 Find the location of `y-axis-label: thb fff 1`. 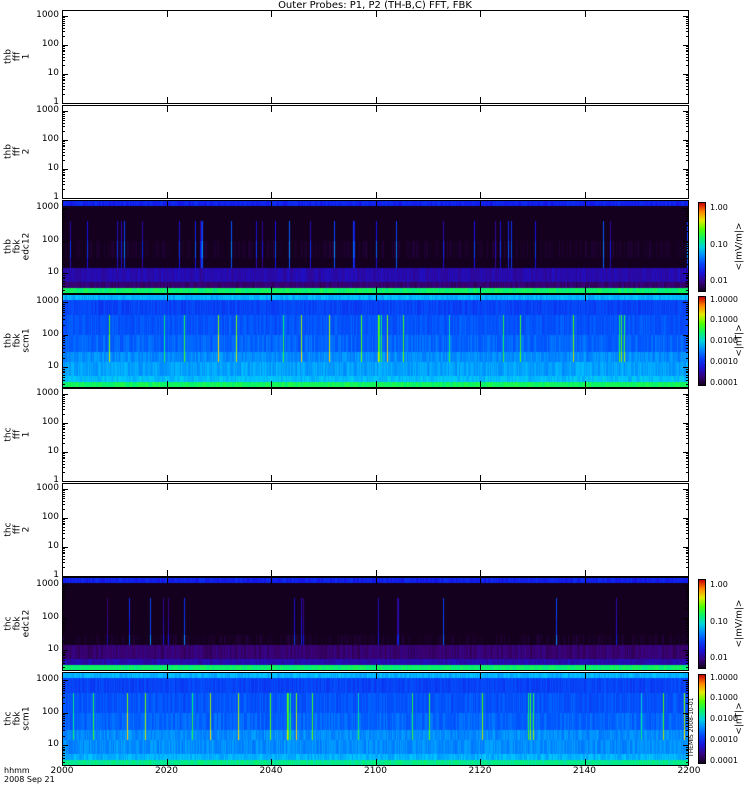

y-axis-label: thb fff 1 is located at coordinates (18, 57).